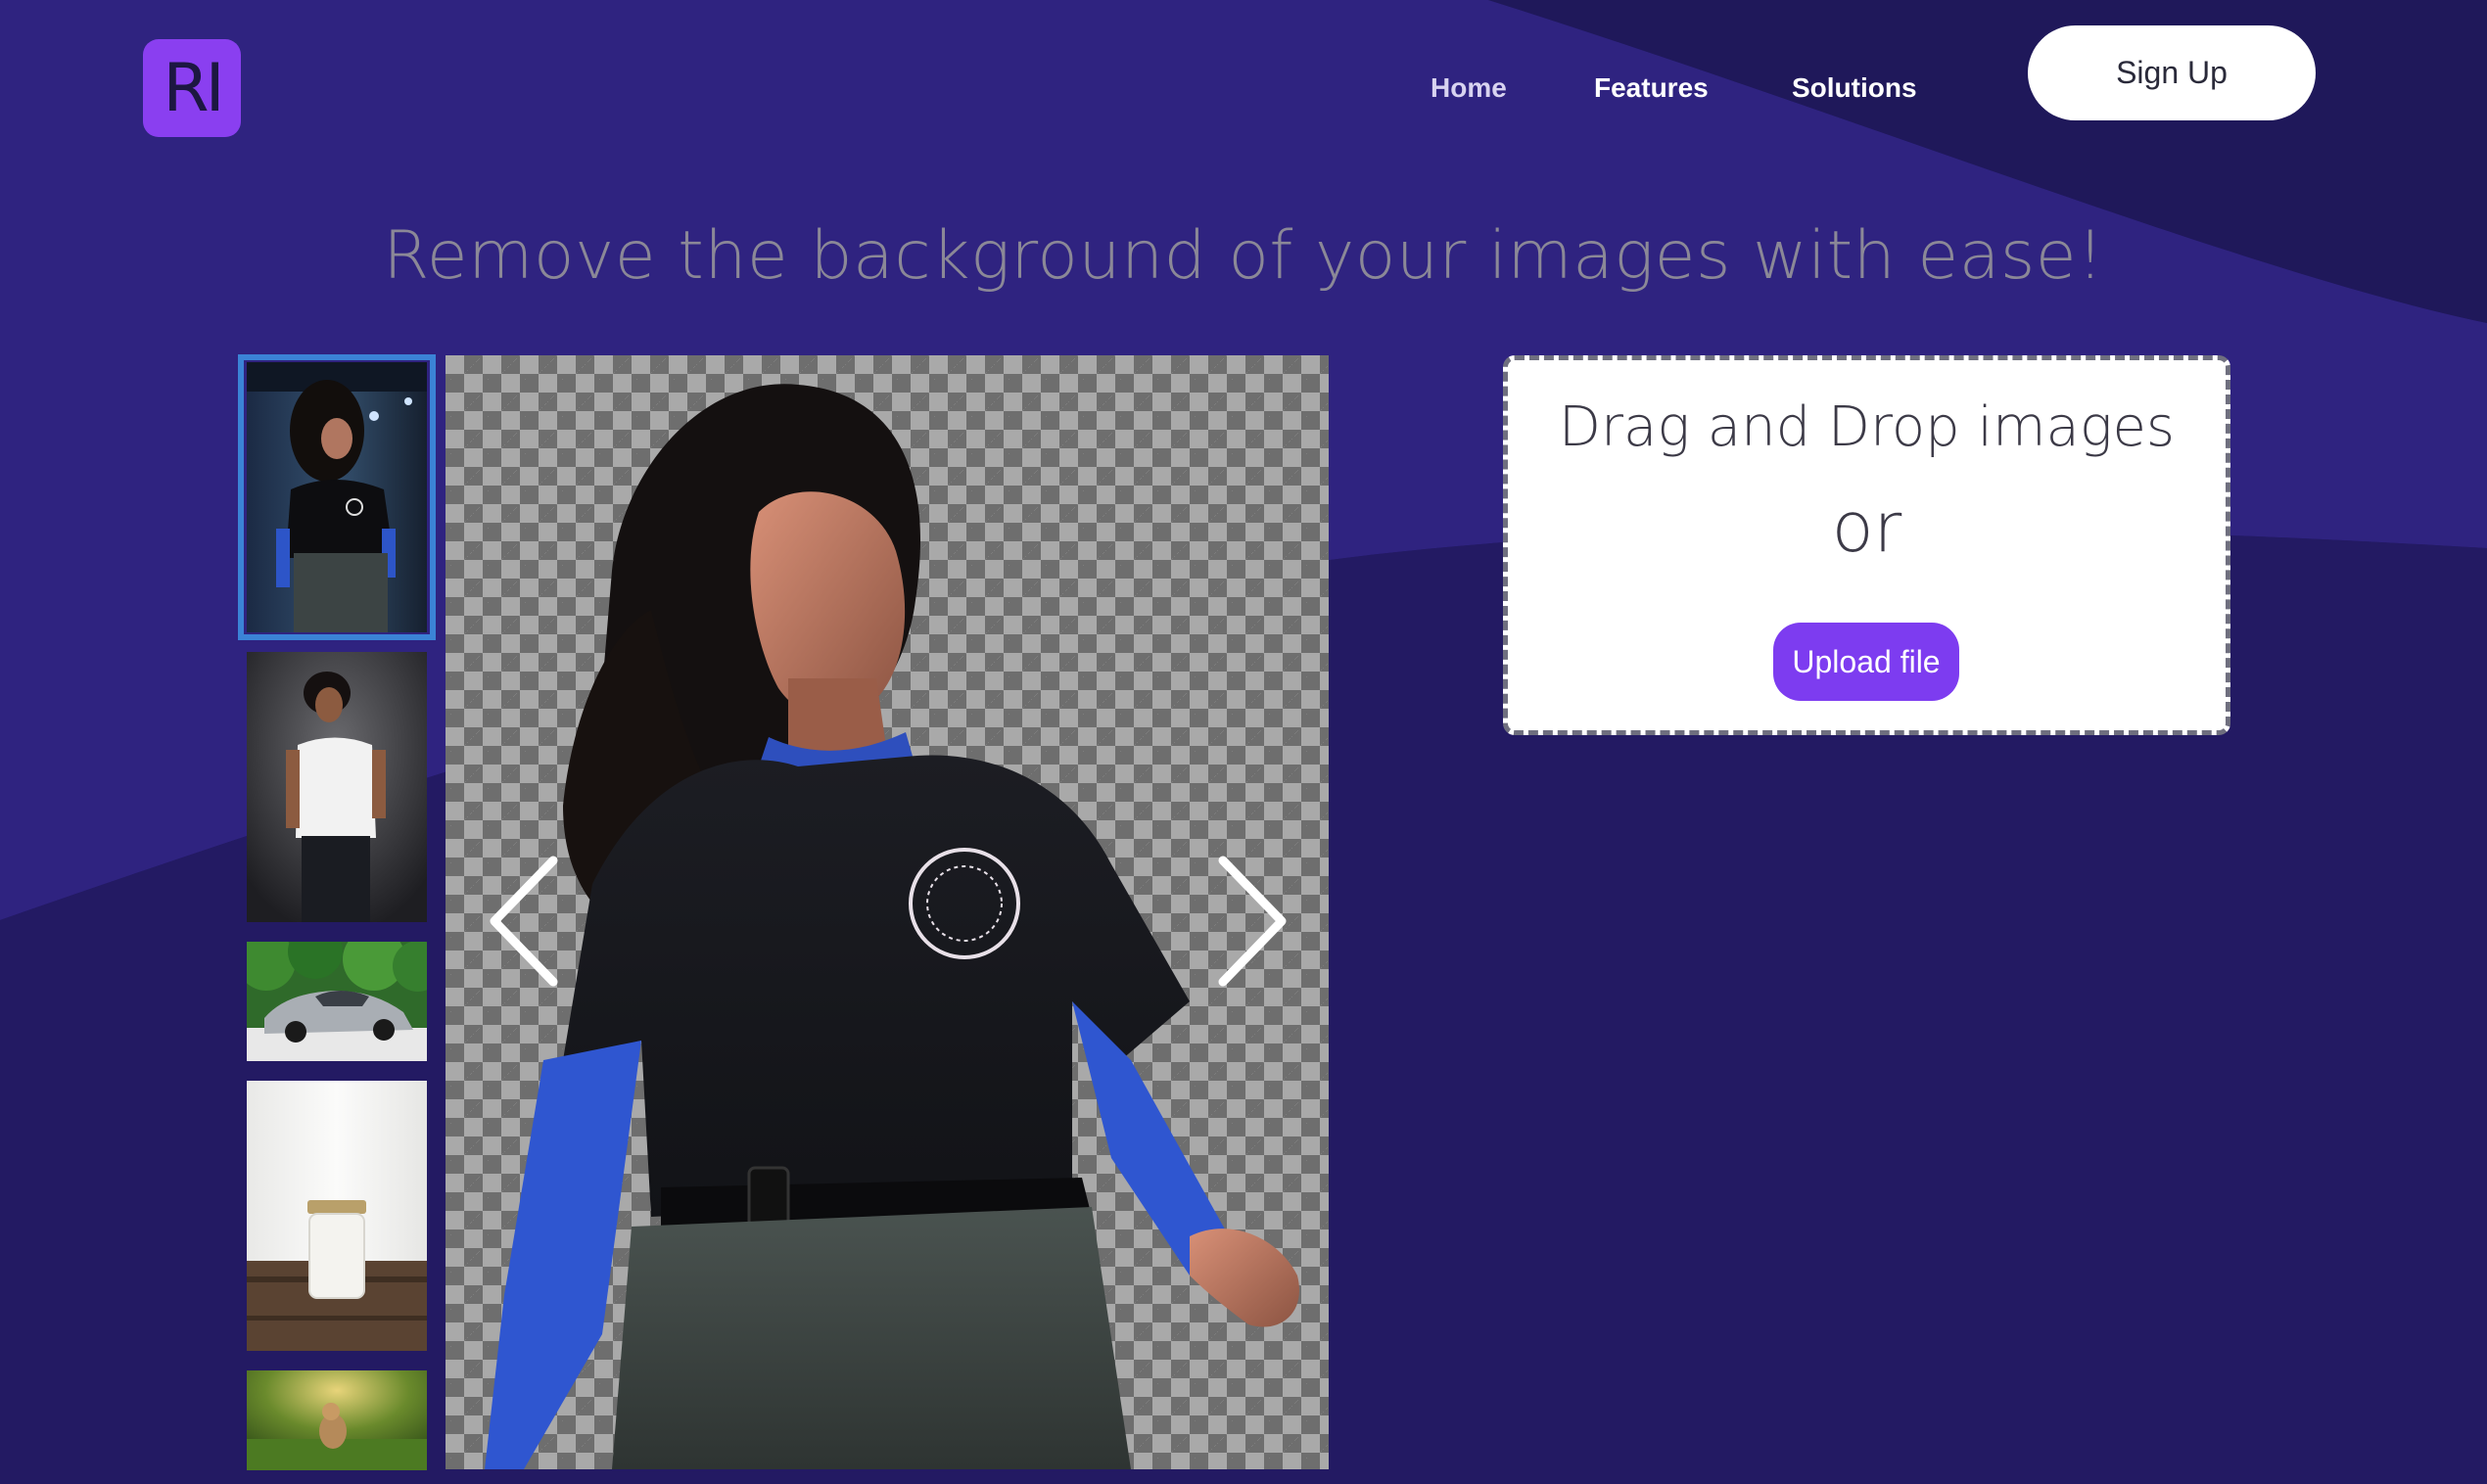 Image resolution: width=2487 pixels, height=1484 pixels. Describe the element at coordinates (2172, 72) in the screenshot. I see `sign-up-button: Sign Up` at that location.